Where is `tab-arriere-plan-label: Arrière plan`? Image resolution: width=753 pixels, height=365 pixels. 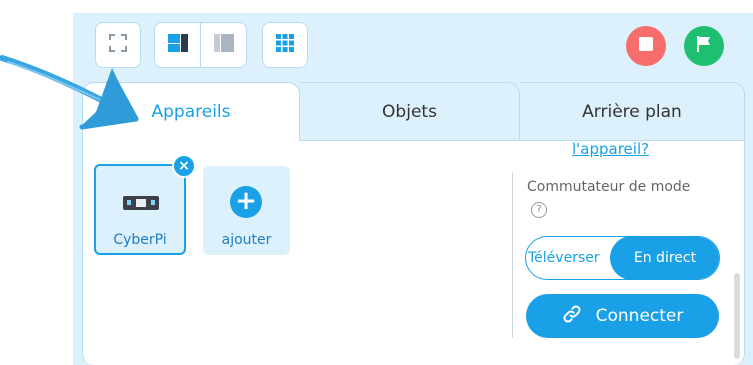
tab-arriere-plan-label: Arrière plan is located at coordinates (632, 111).